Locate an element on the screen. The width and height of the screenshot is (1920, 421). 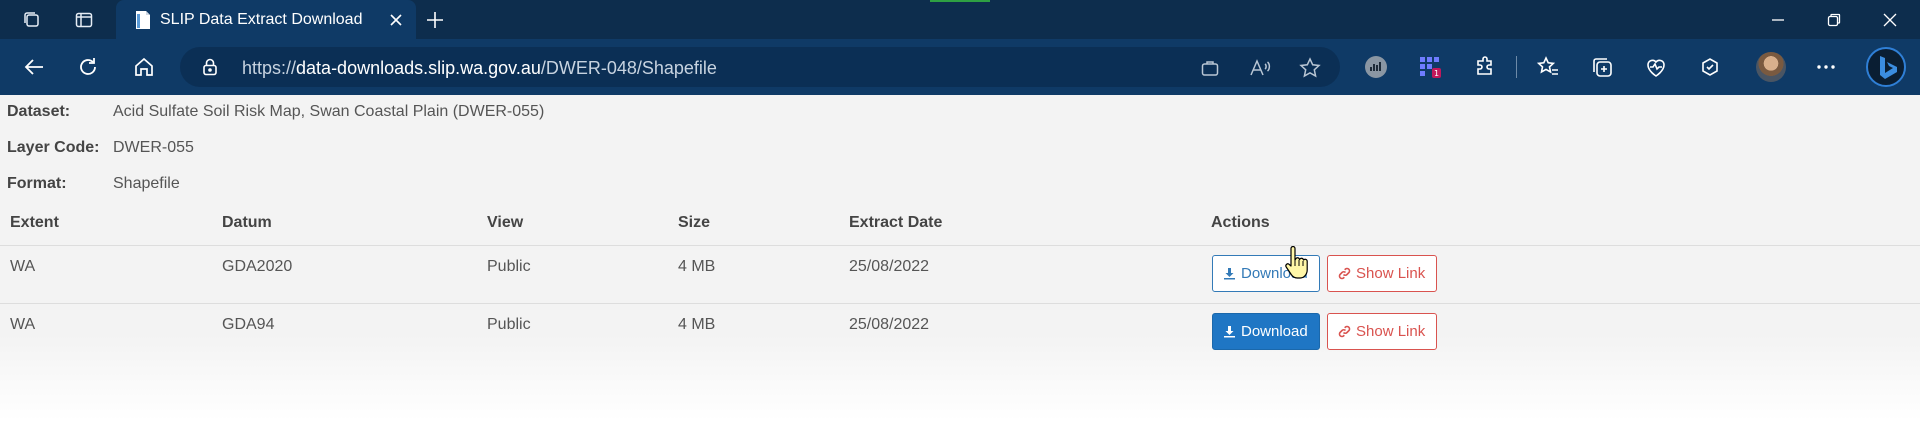
tab-title: SLIP Data Extract Download is located at coordinates (261, 19).